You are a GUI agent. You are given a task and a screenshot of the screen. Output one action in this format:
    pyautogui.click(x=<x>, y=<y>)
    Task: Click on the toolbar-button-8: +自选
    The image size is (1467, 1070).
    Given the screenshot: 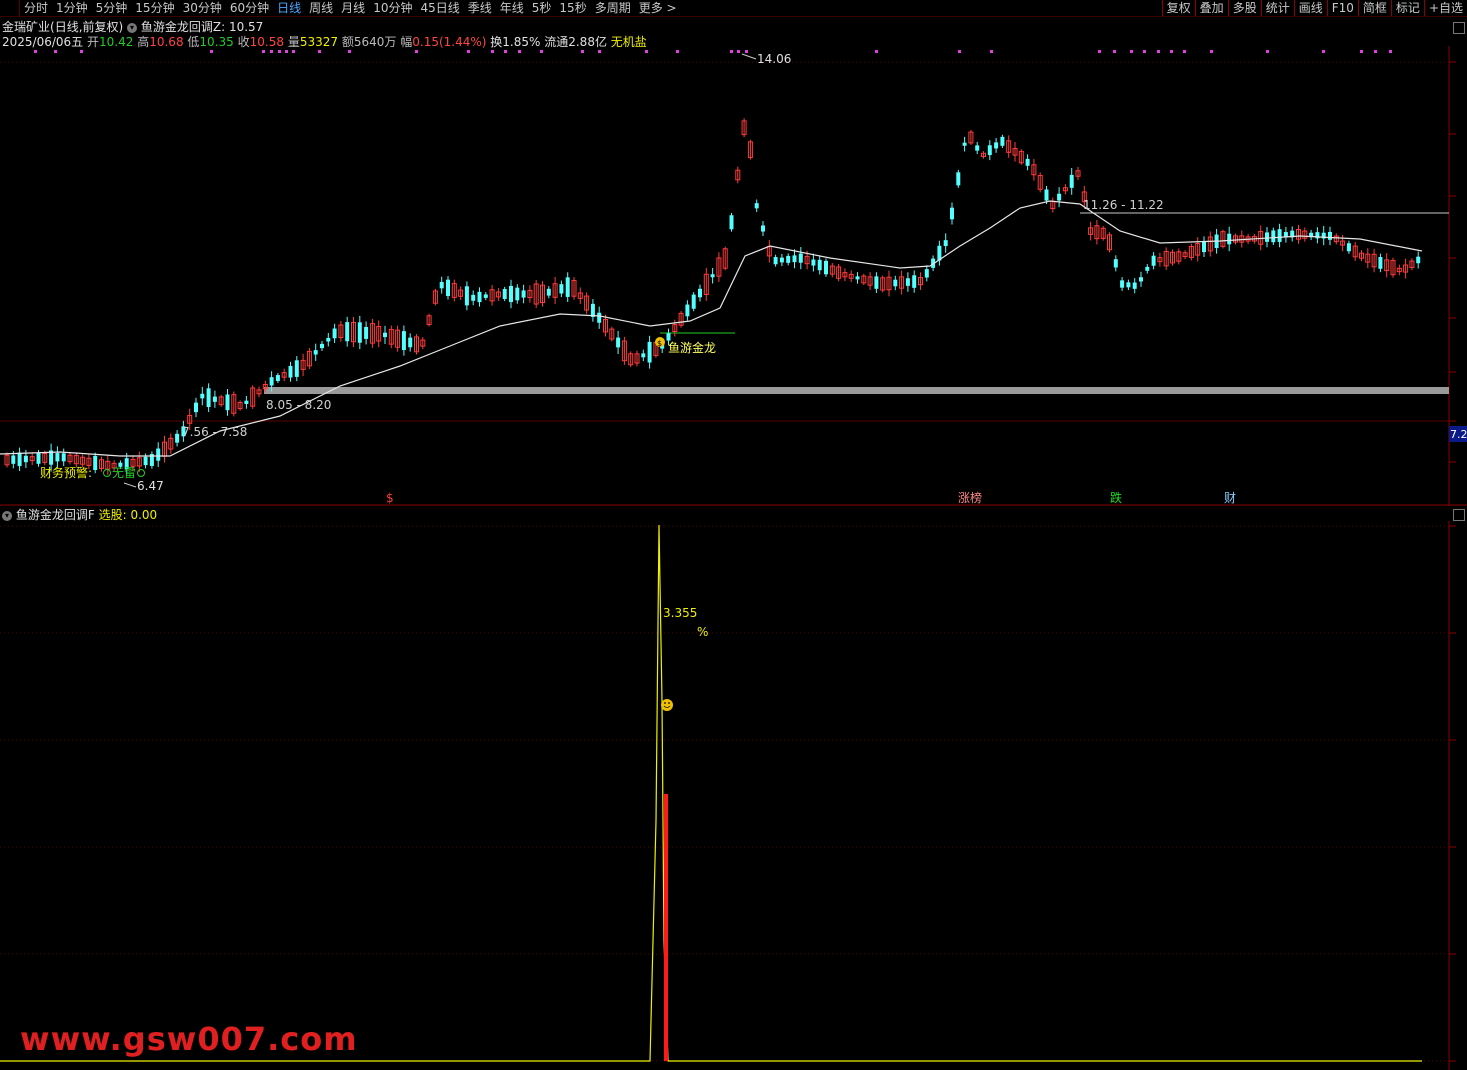 What is the action you would take?
    pyautogui.click(x=1445, y=8)
    